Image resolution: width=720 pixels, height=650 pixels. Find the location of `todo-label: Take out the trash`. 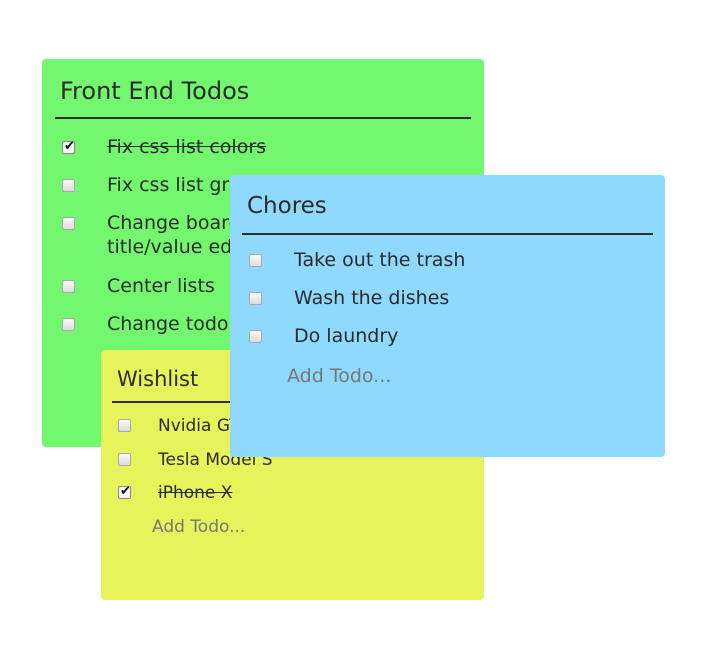

todo-label: Take out the trash is located at coordinates (379, 260).